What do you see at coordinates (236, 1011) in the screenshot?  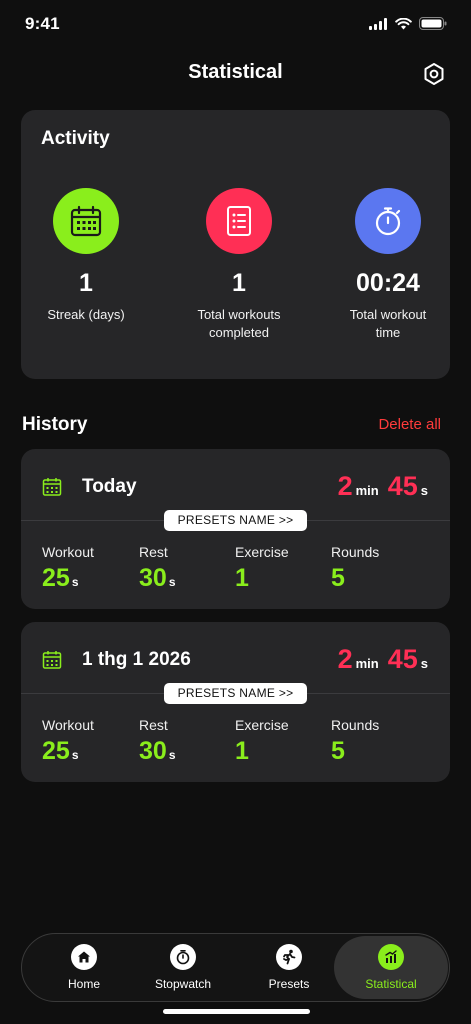 I see `home-indicator` at bounding box center [236, 1011].